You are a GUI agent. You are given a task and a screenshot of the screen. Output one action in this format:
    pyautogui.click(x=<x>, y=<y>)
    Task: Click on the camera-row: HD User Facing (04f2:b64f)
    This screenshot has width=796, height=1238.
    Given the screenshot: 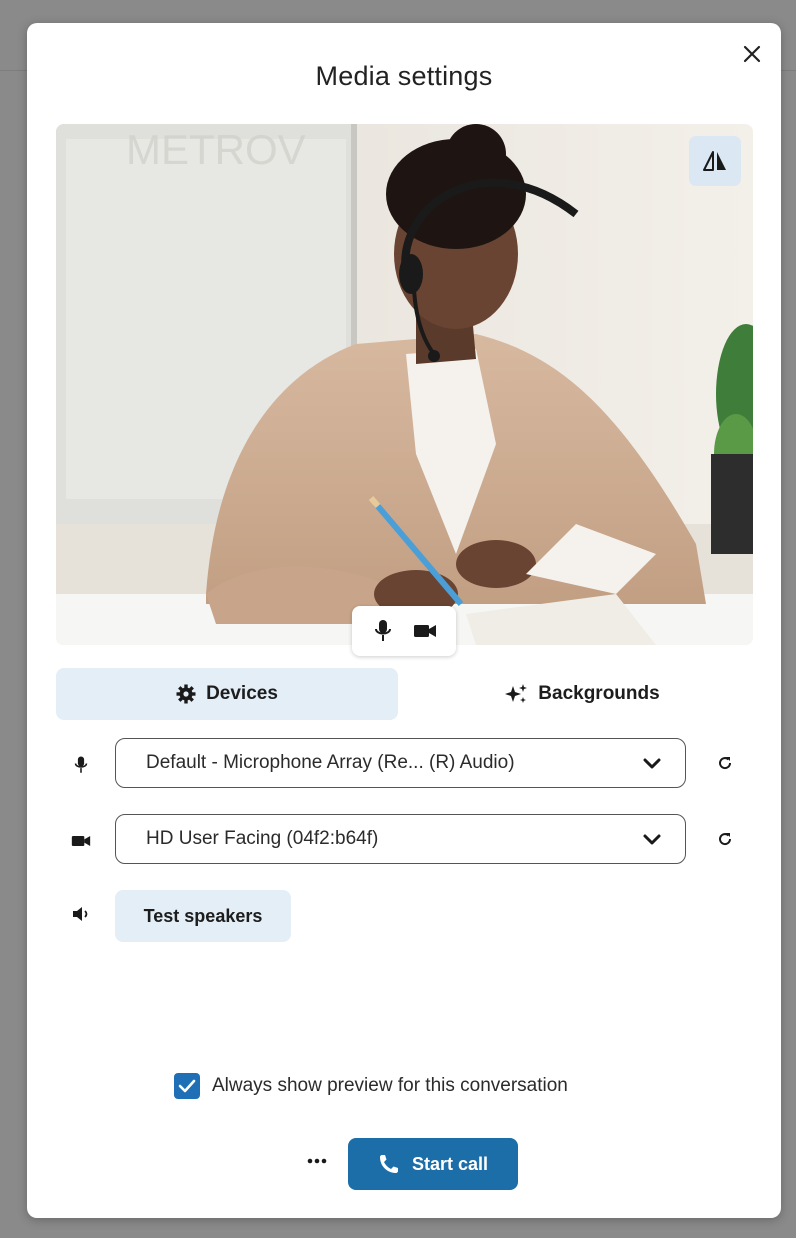 What is the action you would take?
    pyautogui.click(x=404, y=840)
    